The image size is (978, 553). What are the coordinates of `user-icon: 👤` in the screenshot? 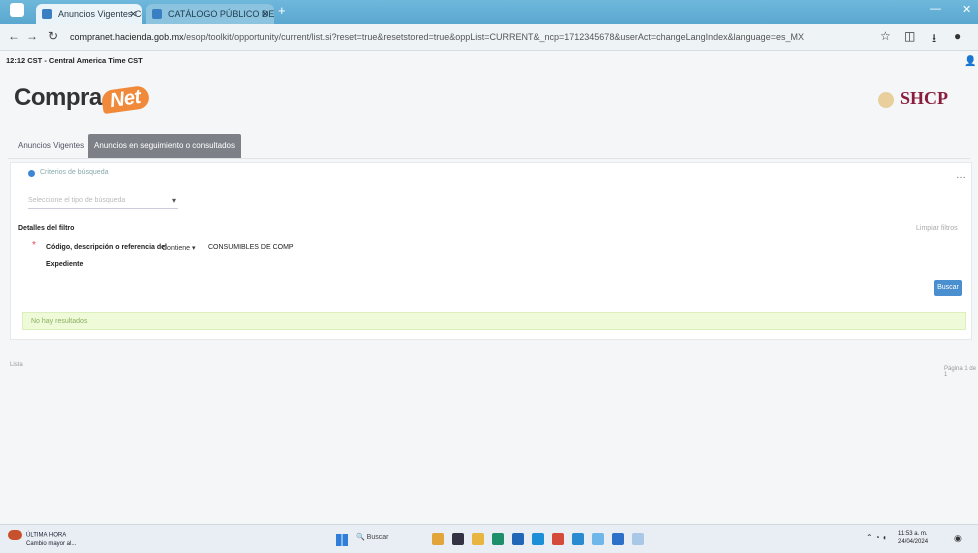 It's located at (970, 61).